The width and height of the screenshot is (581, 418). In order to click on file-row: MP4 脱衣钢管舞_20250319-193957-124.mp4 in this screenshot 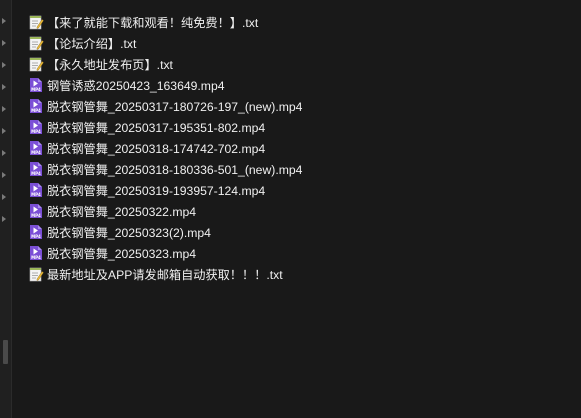, I will do `click(298, 189)`.